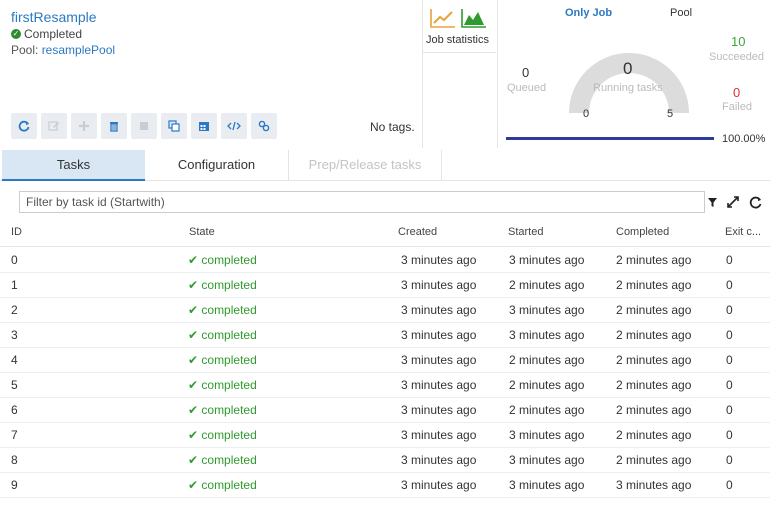 The width and height of the screenshot is (770, 512). Describe the element at coordinates (14, 360) in the screenshot. I see `task-id: 4` at that location.